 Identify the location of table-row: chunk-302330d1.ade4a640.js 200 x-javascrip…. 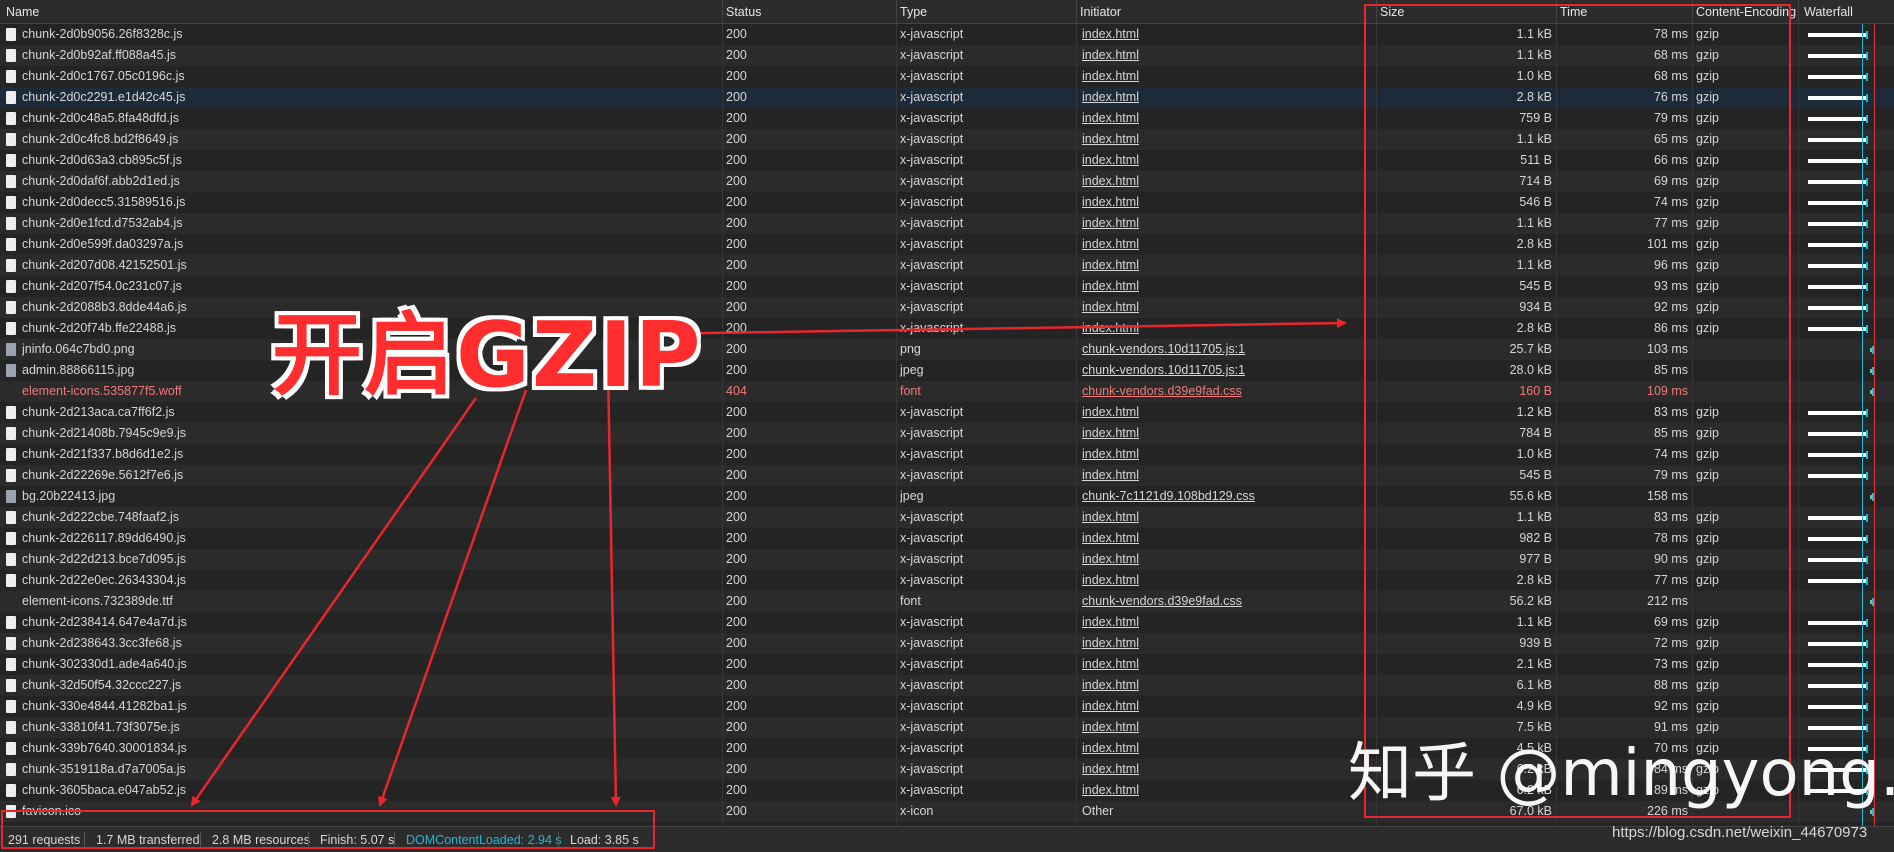
(947, 664).